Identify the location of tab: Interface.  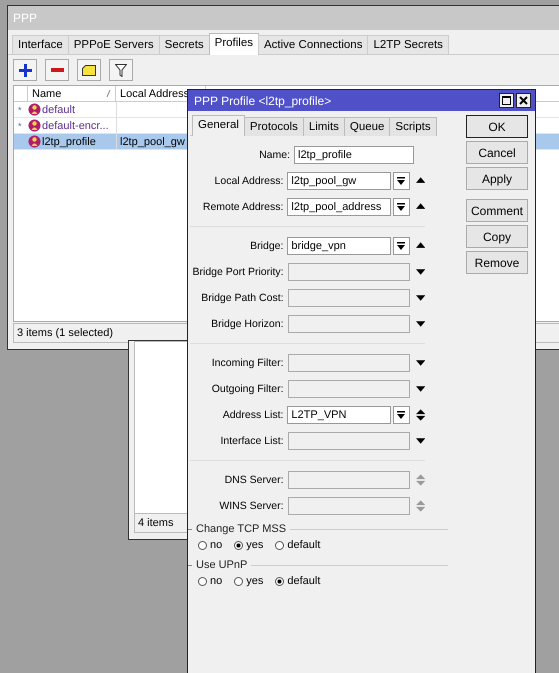
(40, 44).